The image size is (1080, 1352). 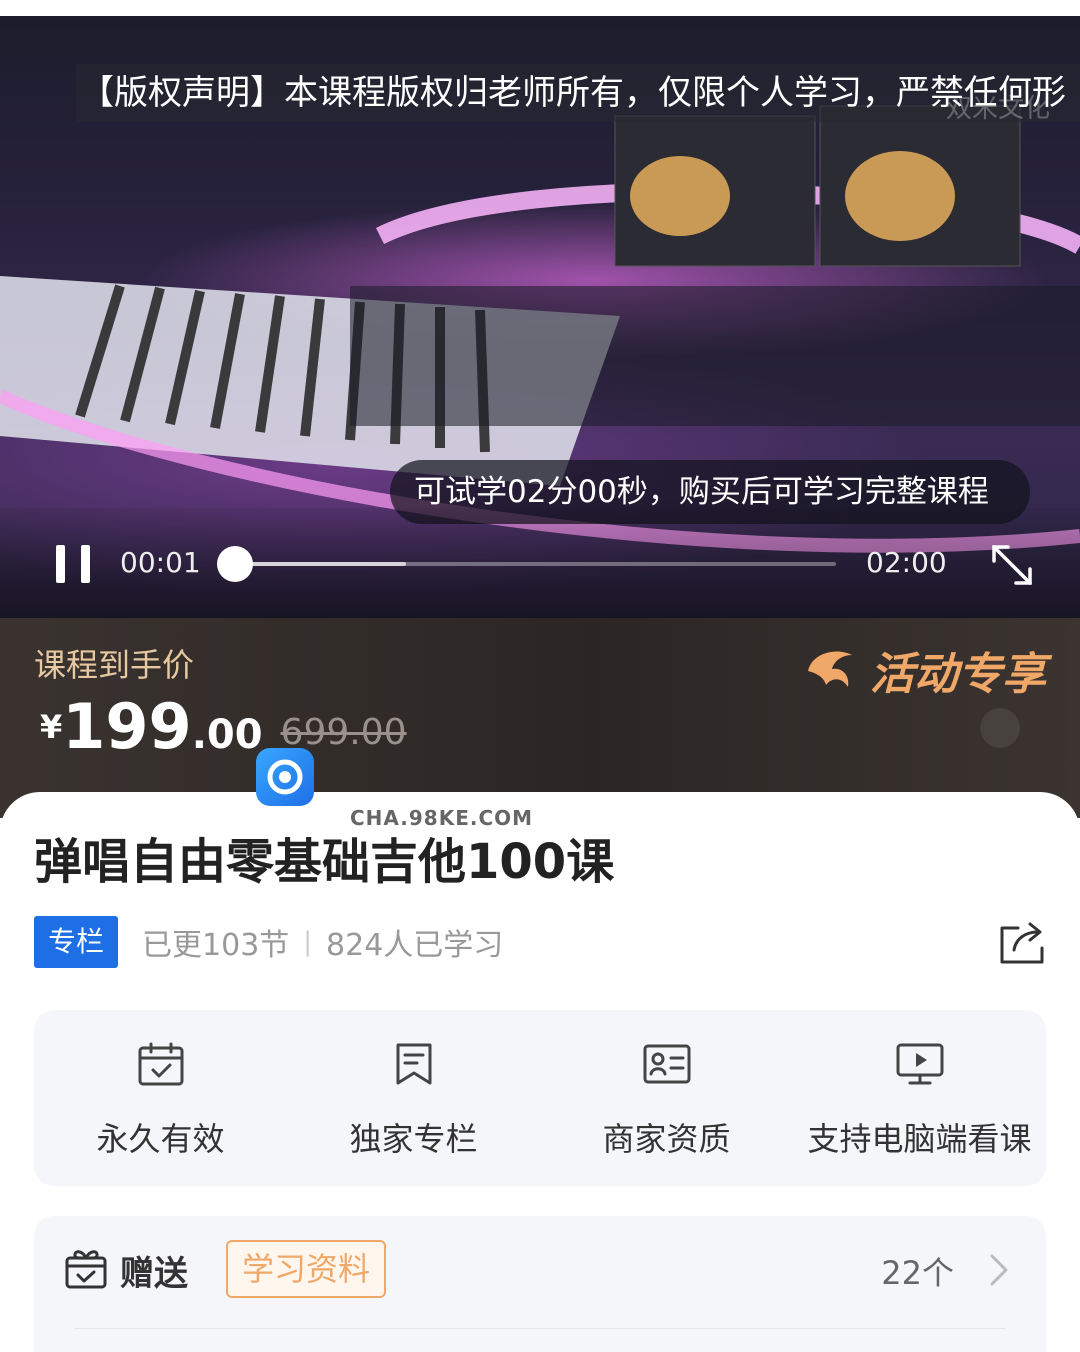 I want to click on video-controls: 00:01 02:00, so click(x=540, y=563).